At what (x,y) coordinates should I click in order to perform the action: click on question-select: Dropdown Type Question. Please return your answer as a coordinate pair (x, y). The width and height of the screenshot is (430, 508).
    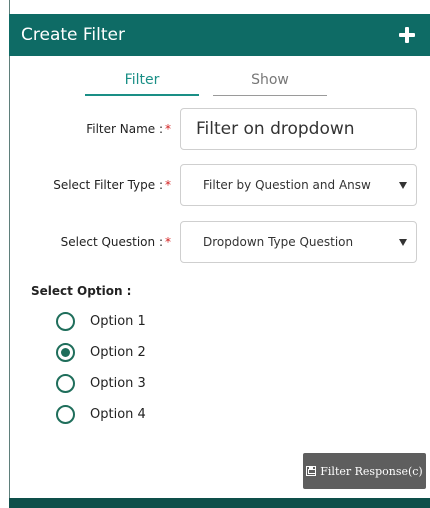
    Looking at the image, I should click on (298, 242).